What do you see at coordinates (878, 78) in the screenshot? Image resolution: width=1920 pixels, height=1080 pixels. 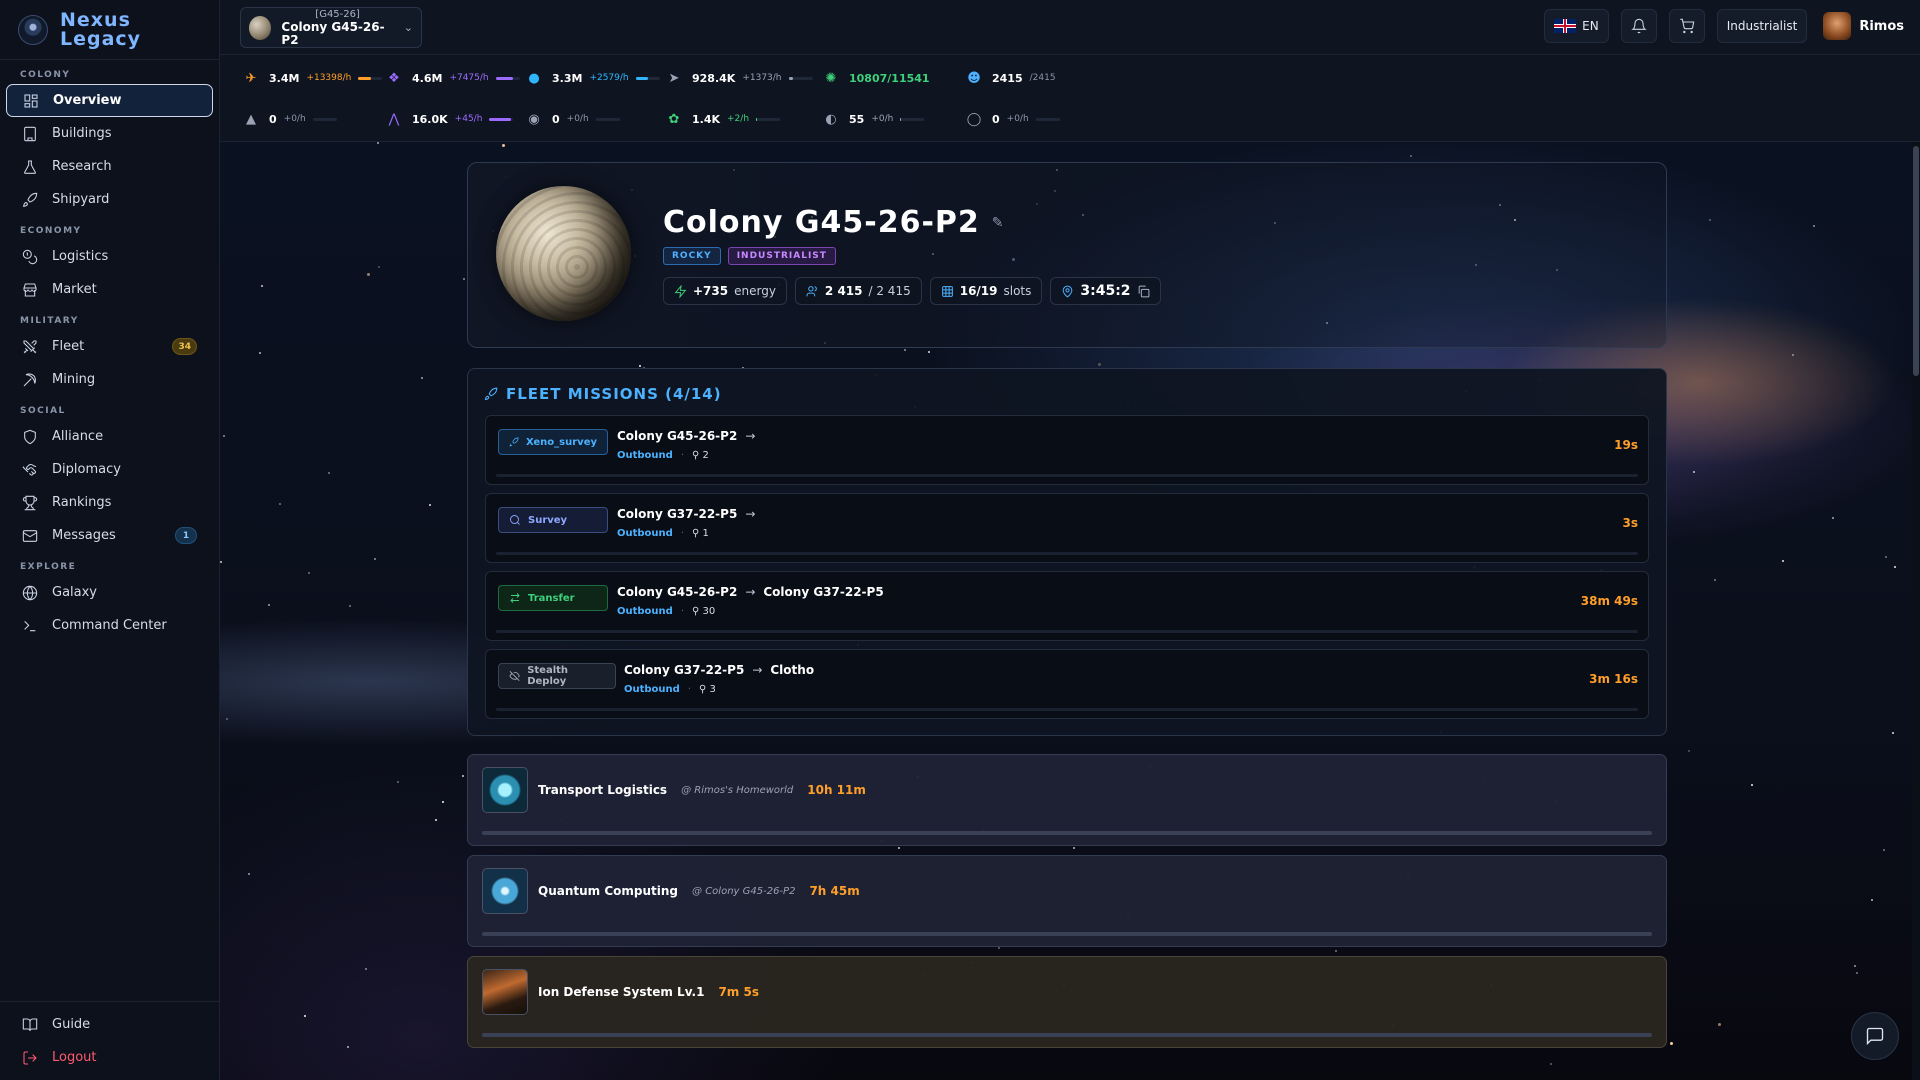 I see `resource-4: ✺ 10807/11541` at bounding box center [878, 78].